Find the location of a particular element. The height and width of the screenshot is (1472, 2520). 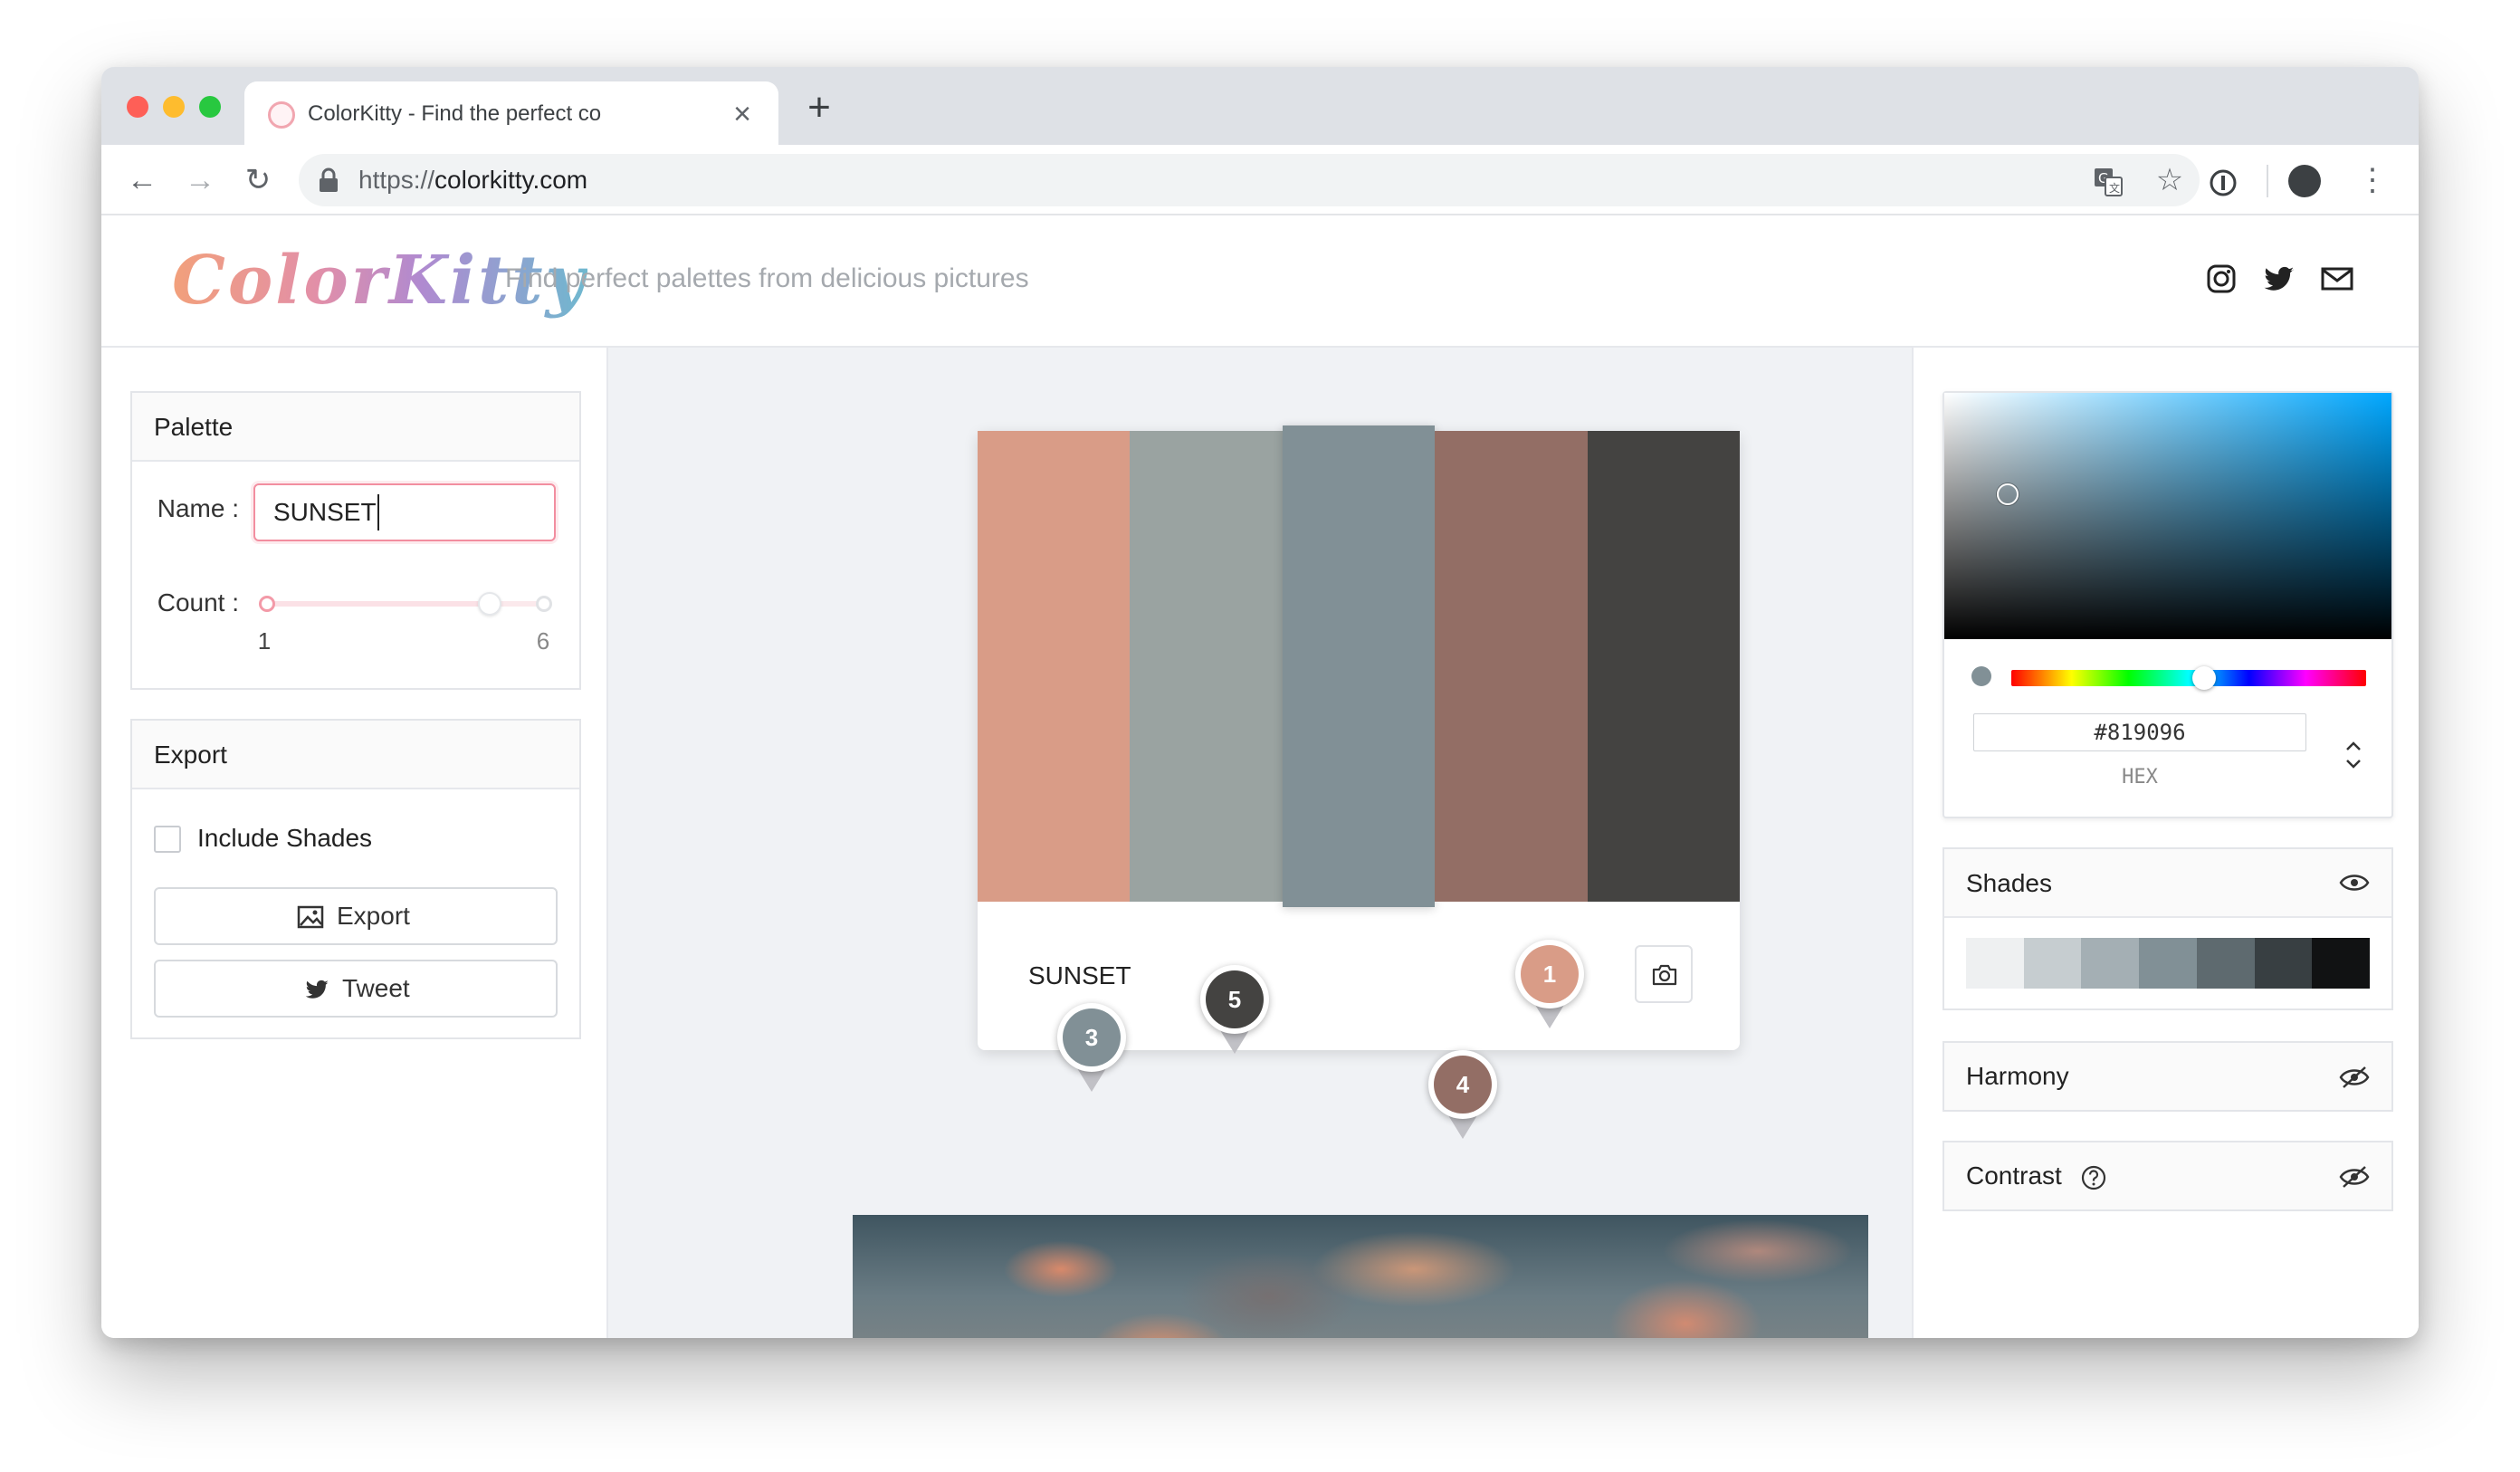

saturation-handle is located at coordinates (2008, 494).